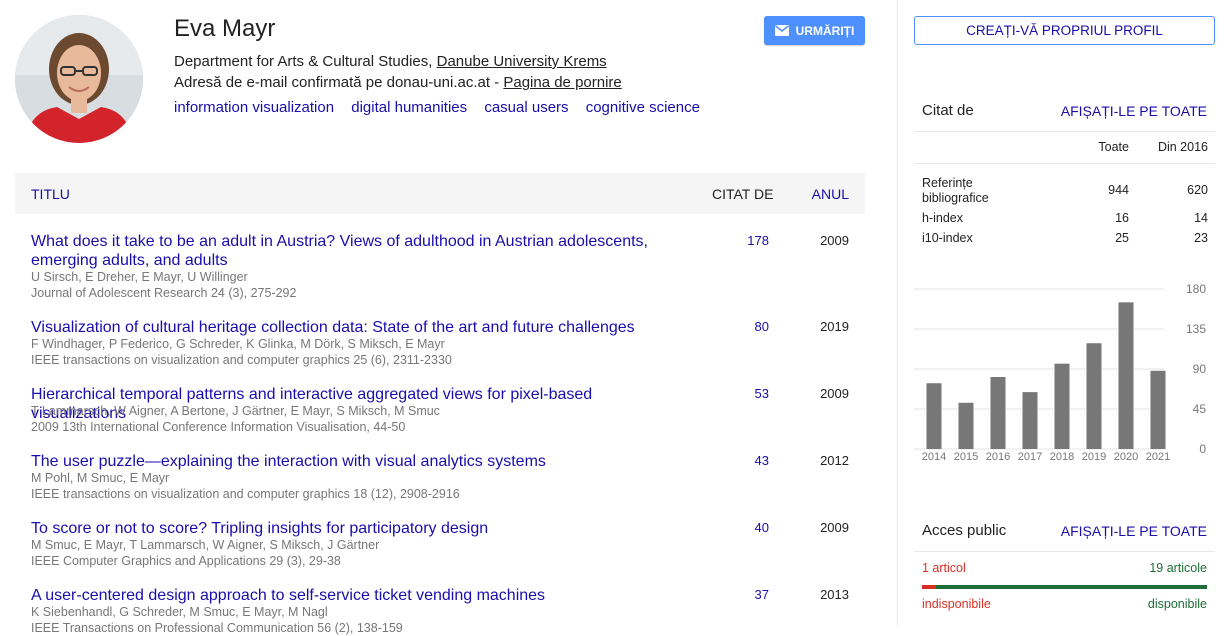 Image resolution: width=1230 pixels, height=636 pixels. Describe the element at coordinates (522, 61) in the screenshot. I see `affiliation-link: Danube University Krems` at that location.